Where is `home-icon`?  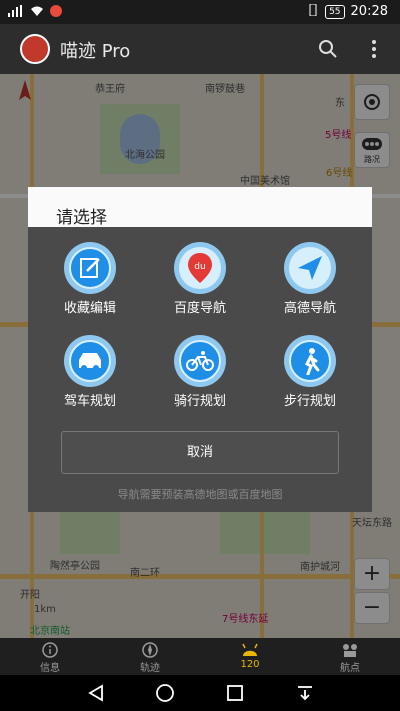
home-icon is located at coordinates (165, 693).